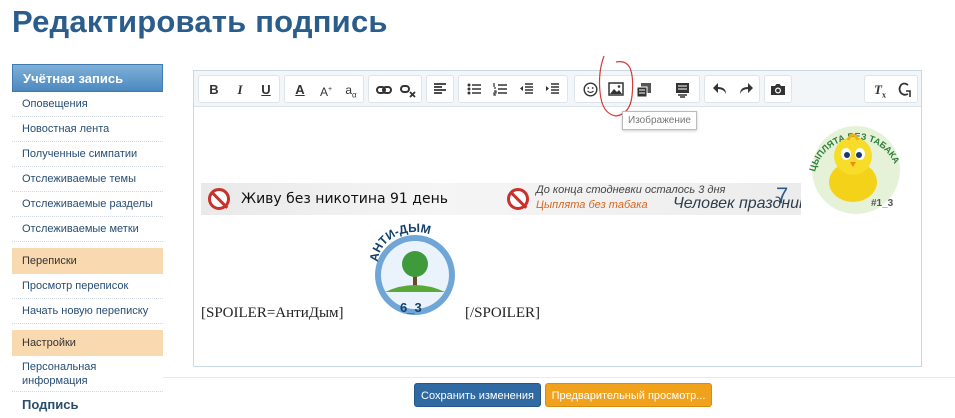  Describe the element at coordinates (904, 90) in the screenshot. I see `toggle-bbcode-icon` at that location.